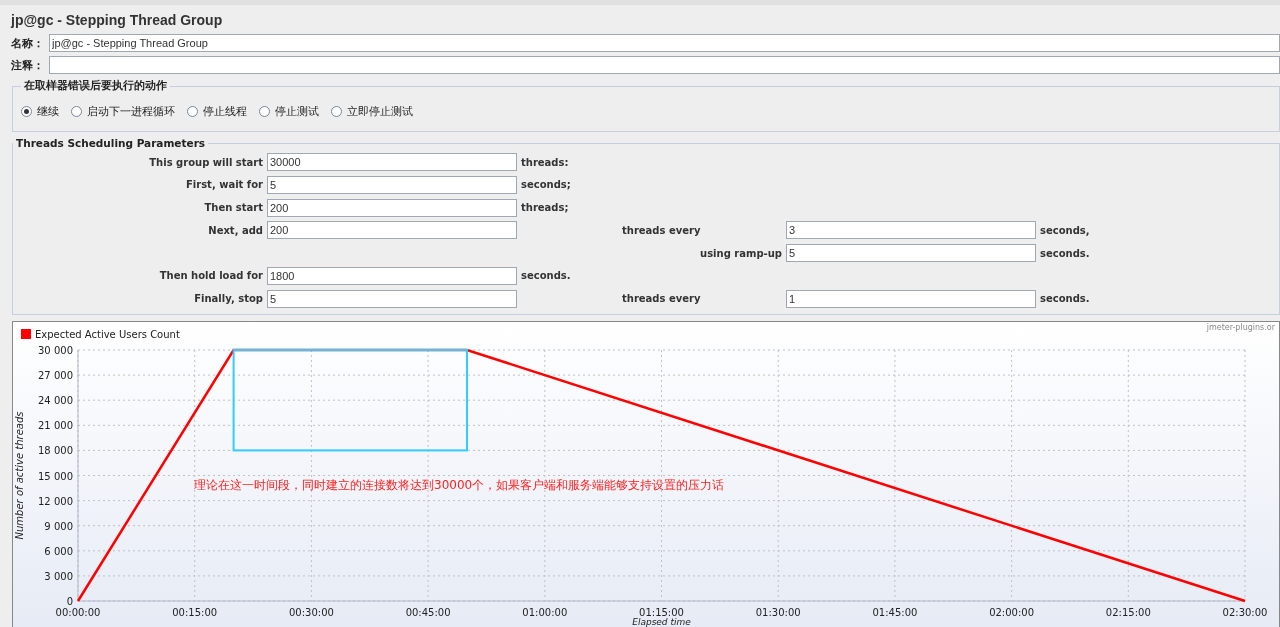 Image resolution: width=1280 pixels, height=627 pixels. I want to click on parameter-label: First, wait for, so click(223, 185).